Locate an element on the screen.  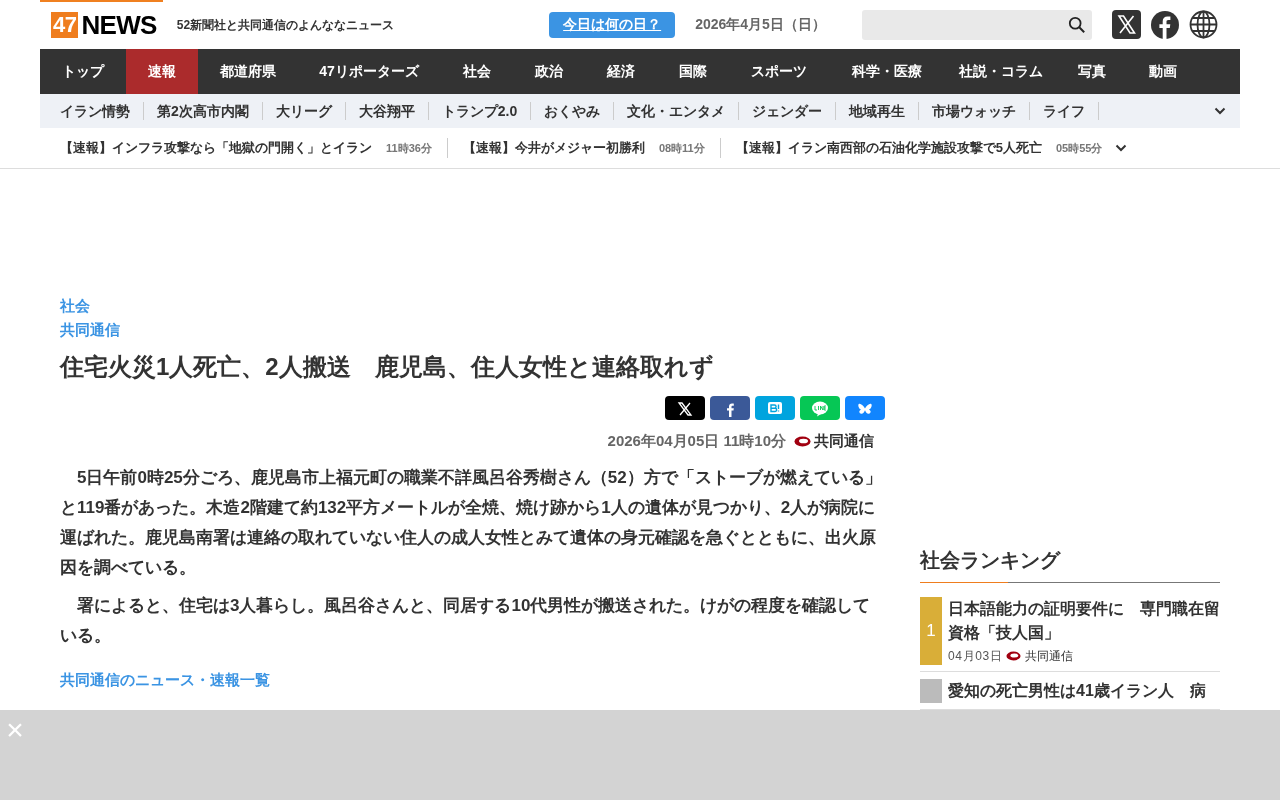
topic-link: 大リーグ is located at coordinates (304, 111).